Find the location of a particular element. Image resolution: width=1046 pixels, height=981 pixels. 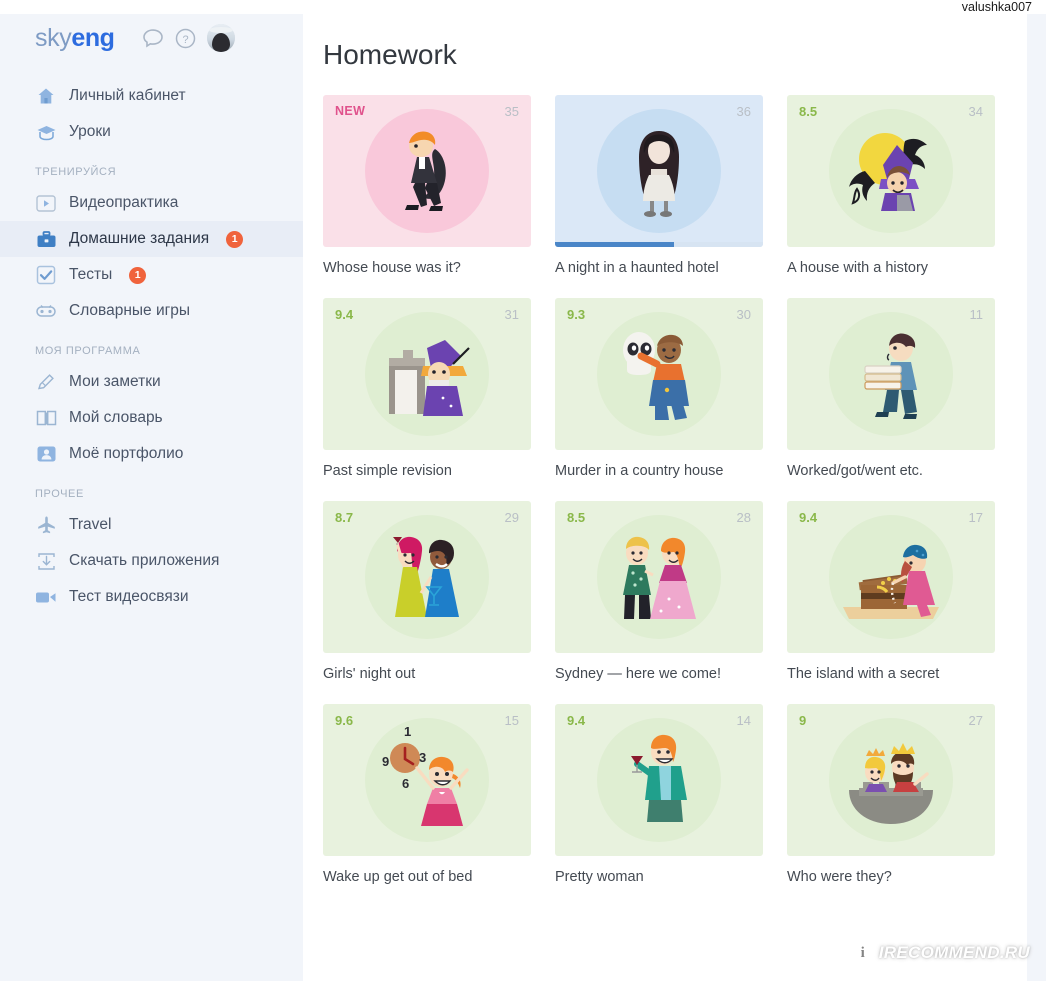

card-illustration-girl-with-alarm-clock: 1 3 6 9 is located at coordinates (427, 780).